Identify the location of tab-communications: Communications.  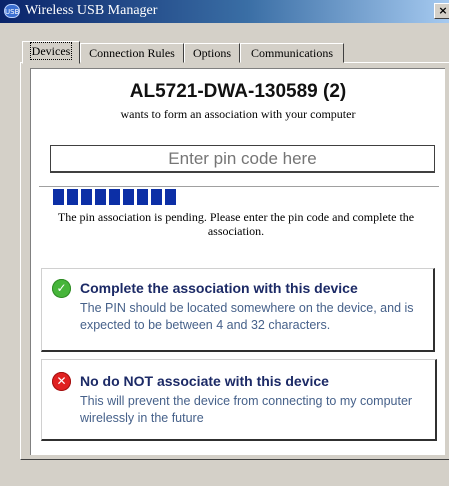
(292, 53).